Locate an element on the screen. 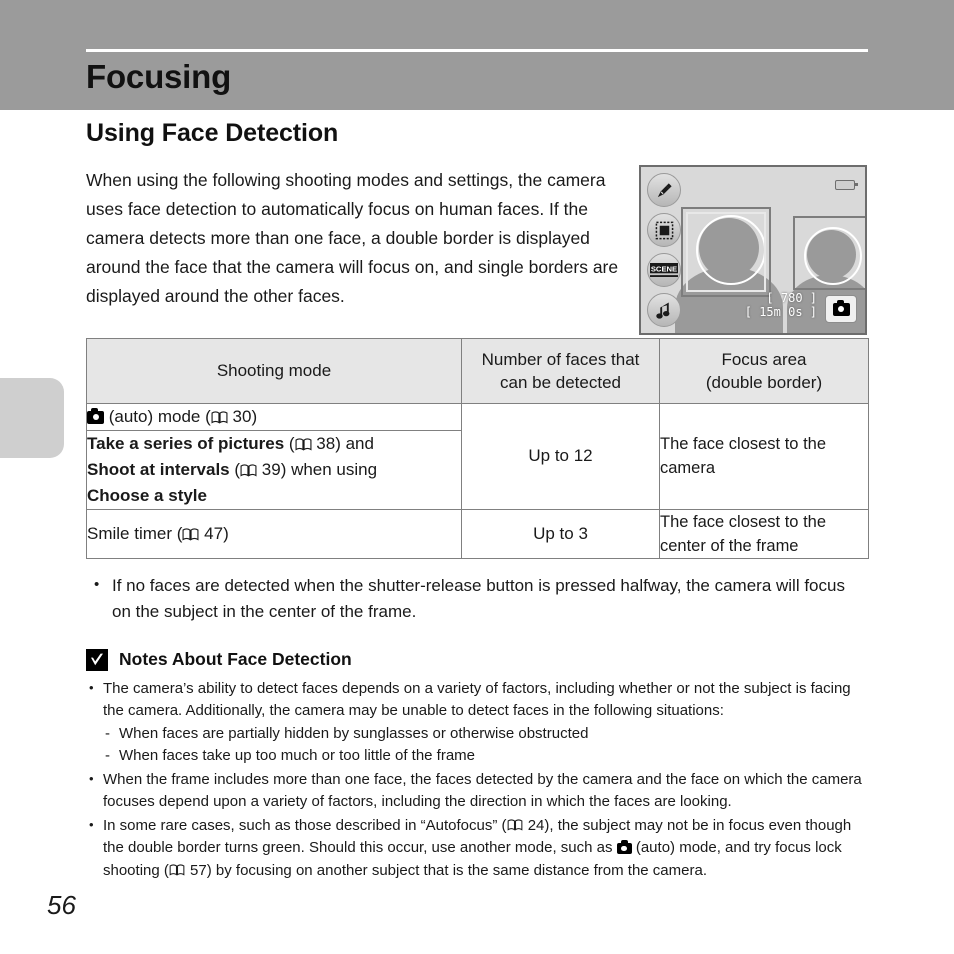  chapter-header-band: Focusing is located at coordinates (477, 55).